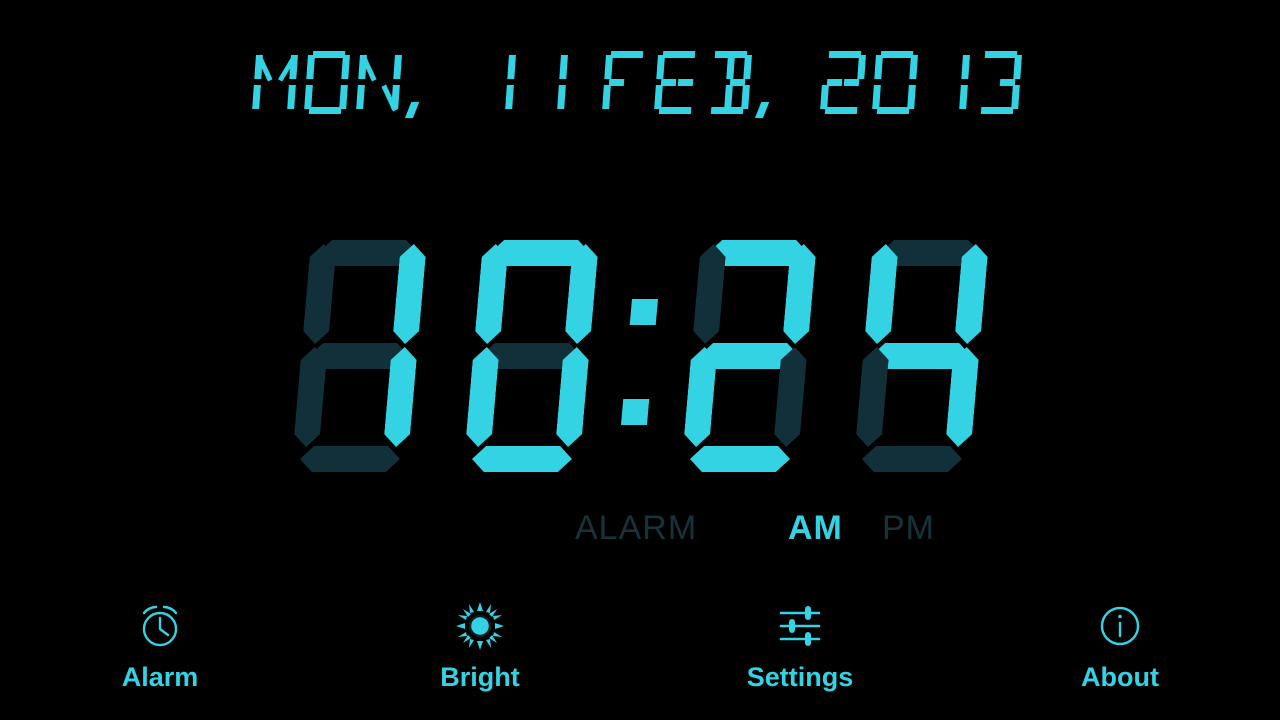 The height and width of the screenshot is (720, 1280). What do you see at coordinates (1120, 655) in the screenshot?
I see `nav-item-about: About` at bounding box center [1120, 655].